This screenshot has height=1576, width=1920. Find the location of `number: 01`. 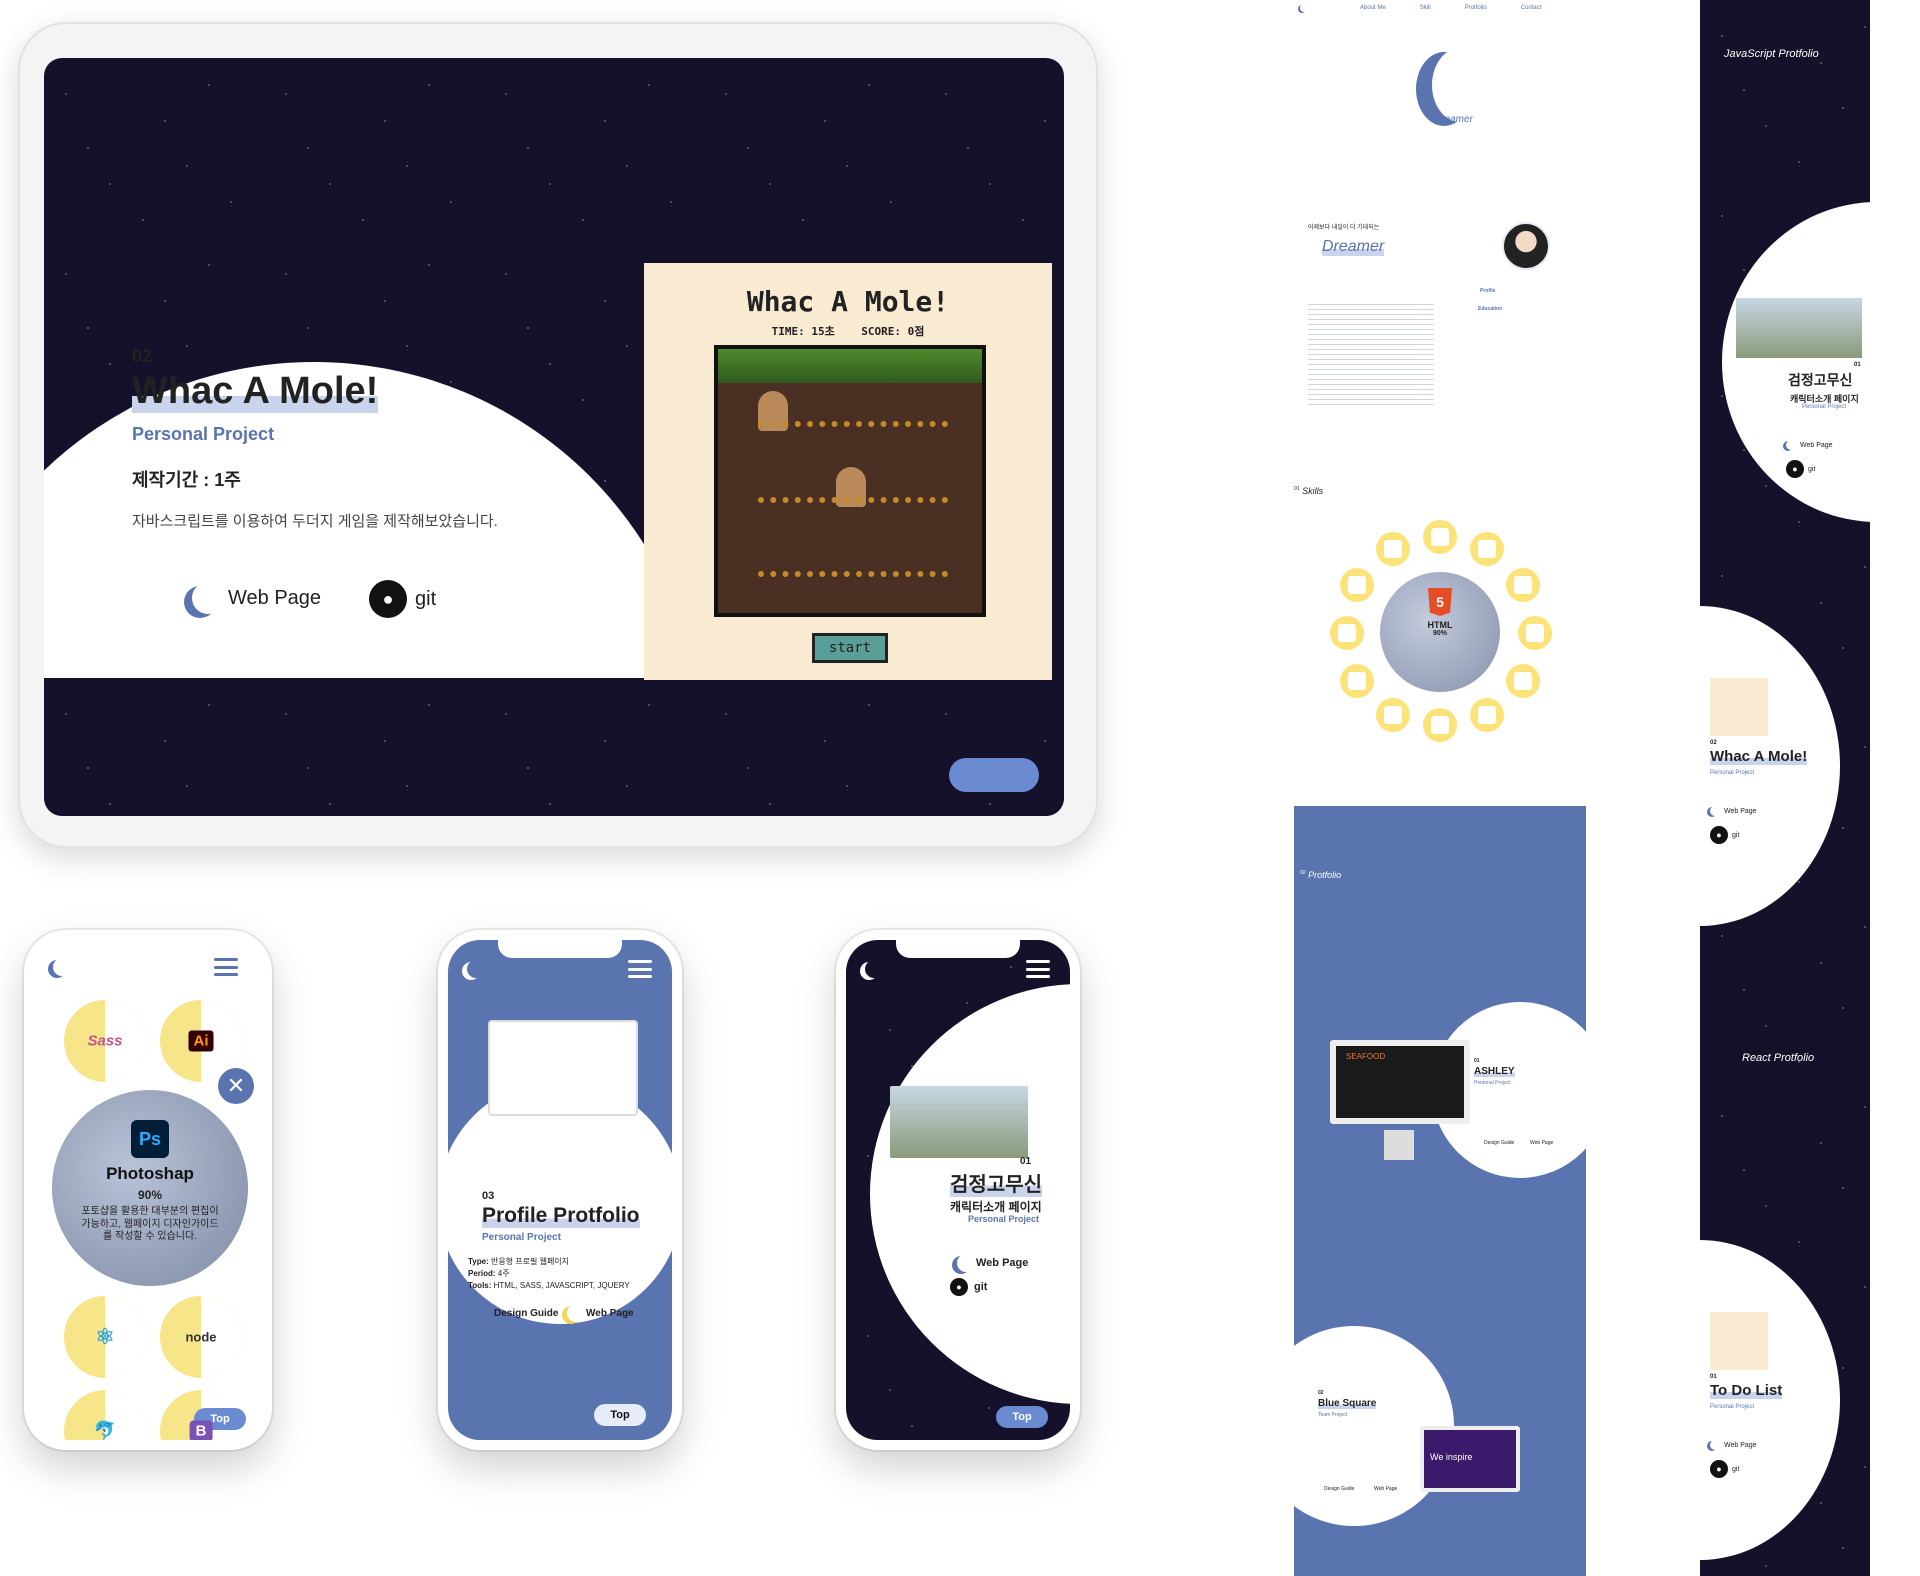

number: 01 is located at coordinates (1026, 1161).